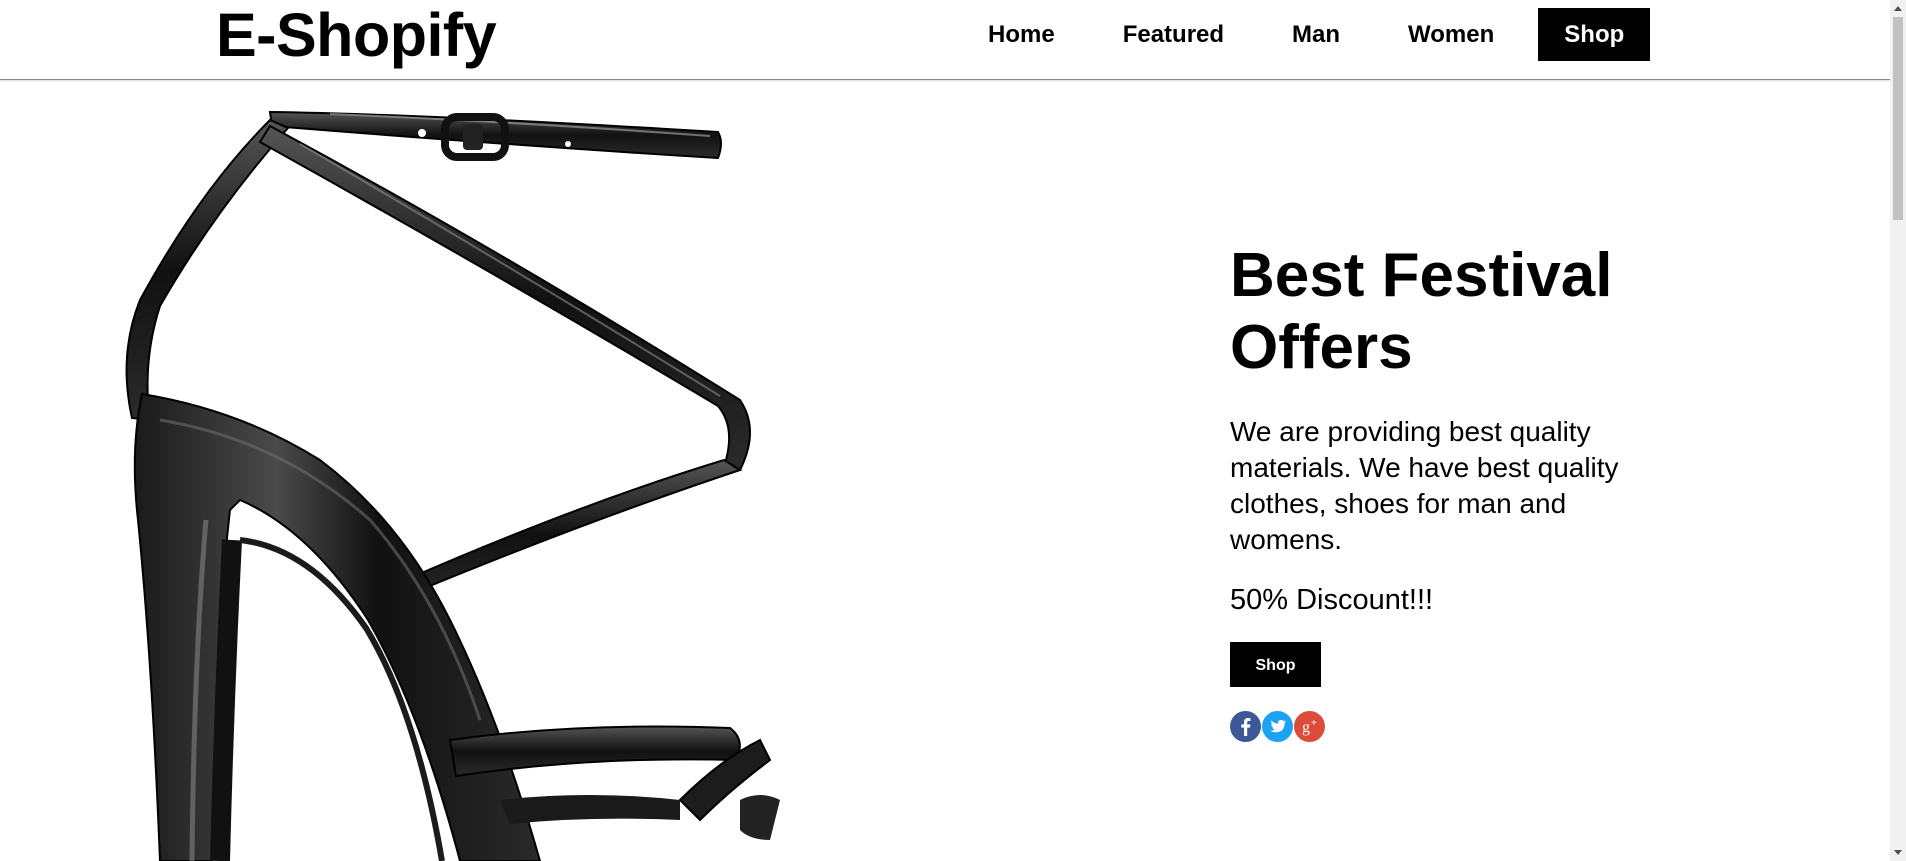  Describe the element at coordinates (1316, 34) in the screenshot. I see `nav-man: Man` at that location.